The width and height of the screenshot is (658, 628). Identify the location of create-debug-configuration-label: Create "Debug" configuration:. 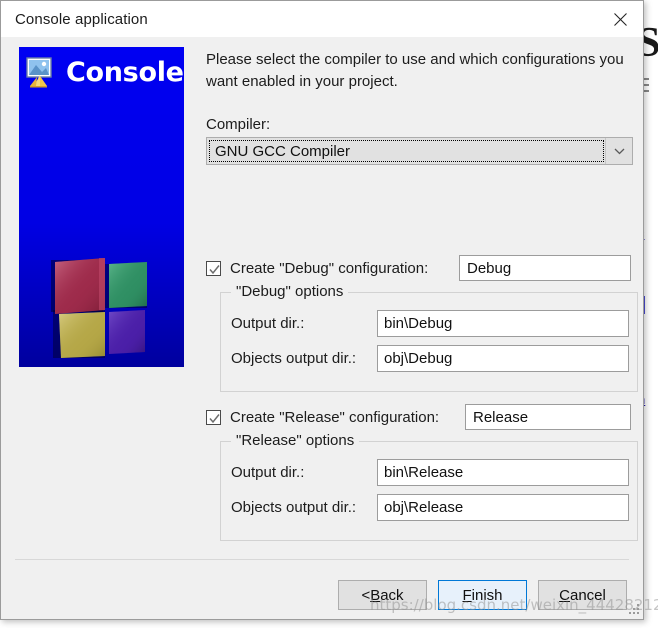
(329, 268).